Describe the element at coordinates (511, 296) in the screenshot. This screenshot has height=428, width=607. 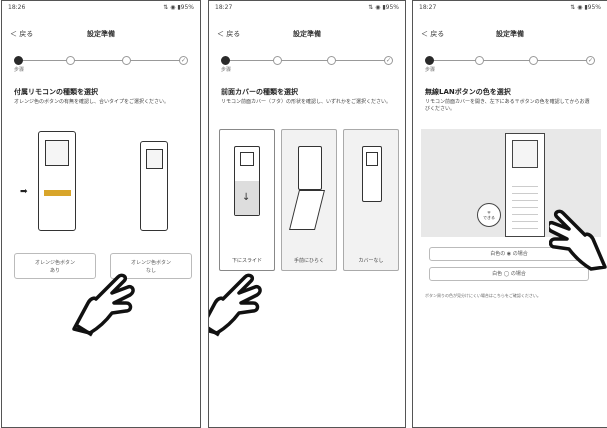
I see `help-footnote: ボタン周りの色が見分けにくい場合はこちらをご確認ください。` at that location.